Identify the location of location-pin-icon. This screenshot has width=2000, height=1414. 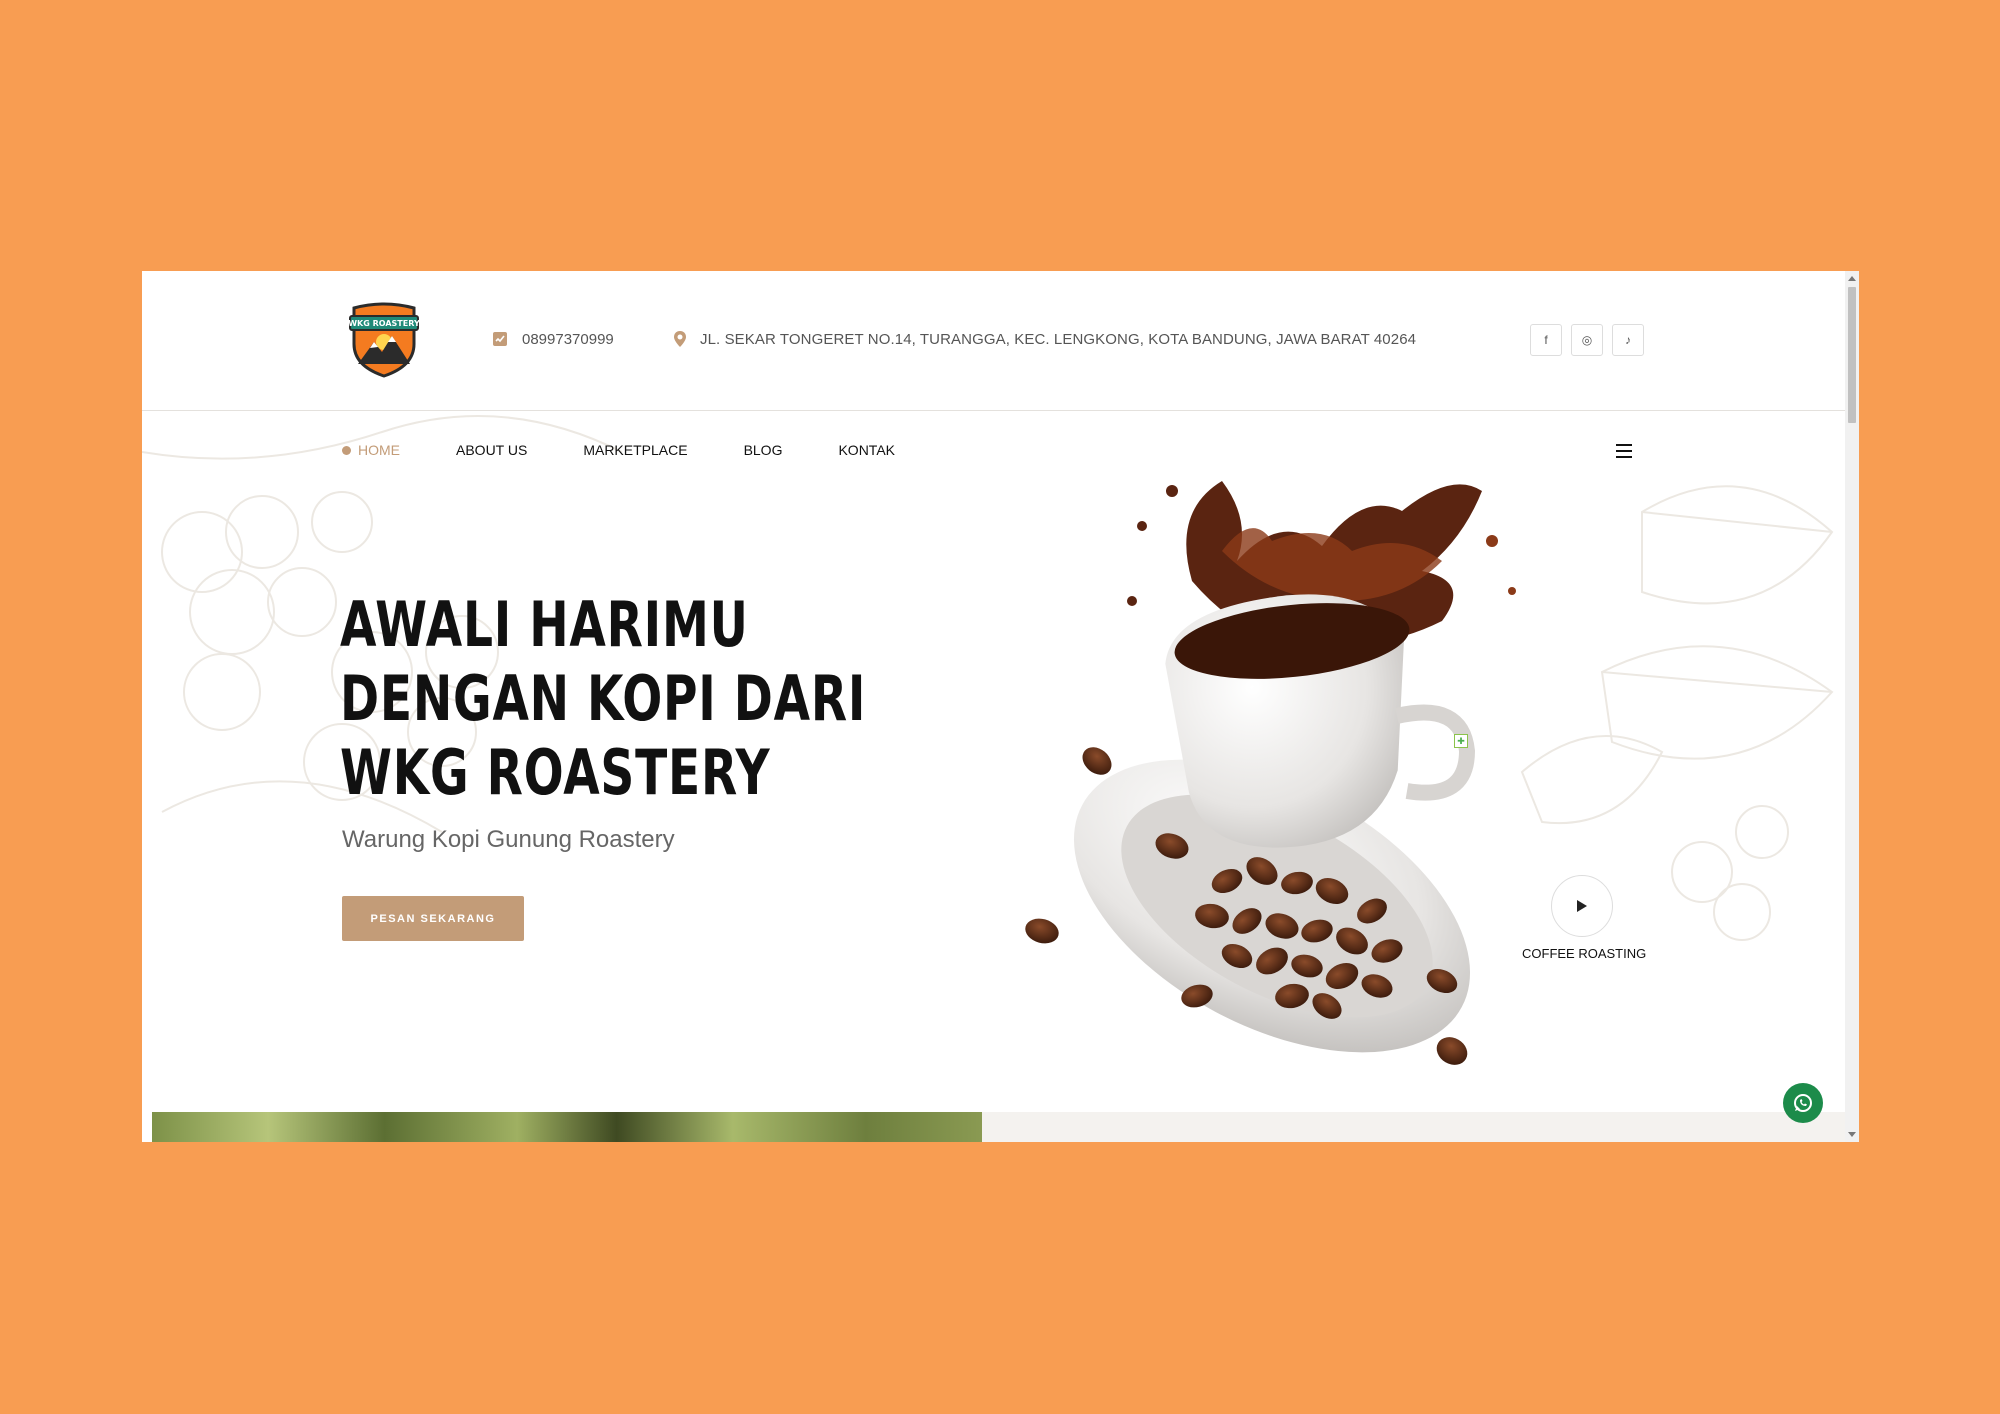
(680, 339).